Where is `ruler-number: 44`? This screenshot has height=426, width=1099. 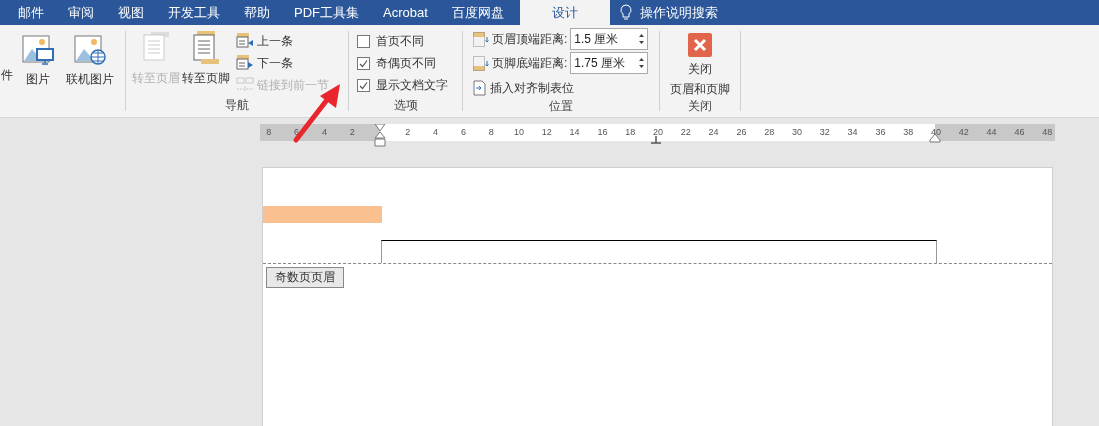
ruler-number: 44 is located at coordinates (991, 132).